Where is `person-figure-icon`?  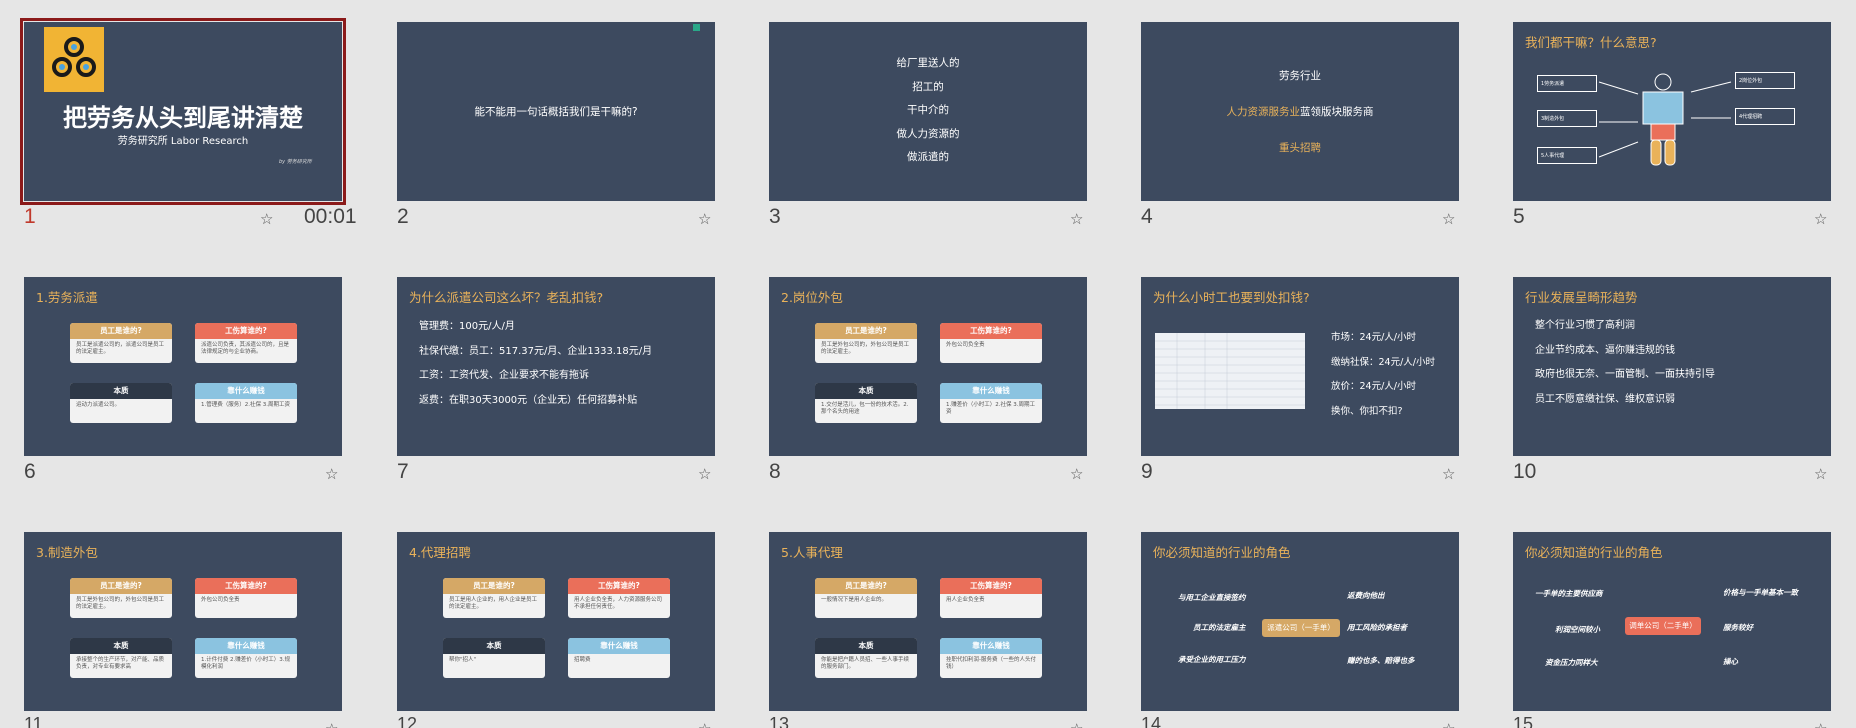 person-figure-icon is located at coordinates (1665, 119).